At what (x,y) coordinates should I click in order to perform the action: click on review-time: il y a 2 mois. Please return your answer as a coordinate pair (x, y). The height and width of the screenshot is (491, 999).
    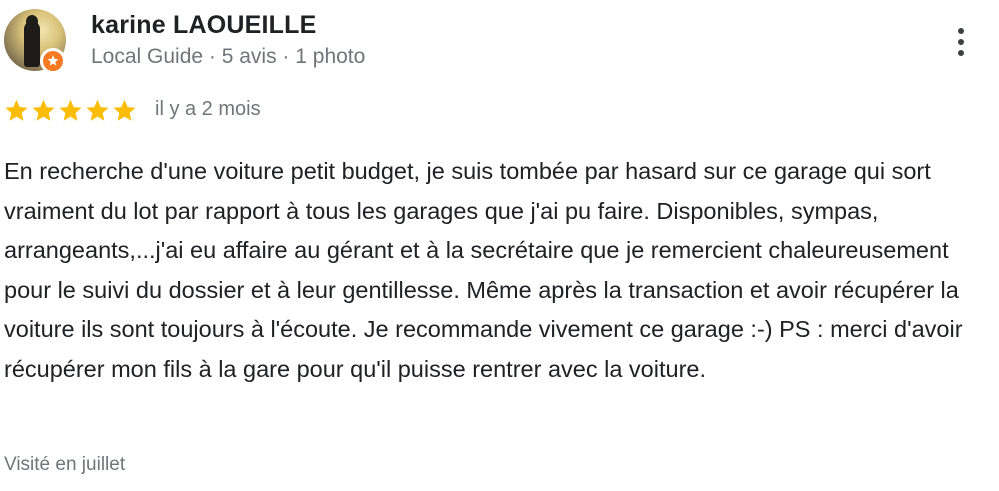
    Looking at the image, I should click on (208, 109).